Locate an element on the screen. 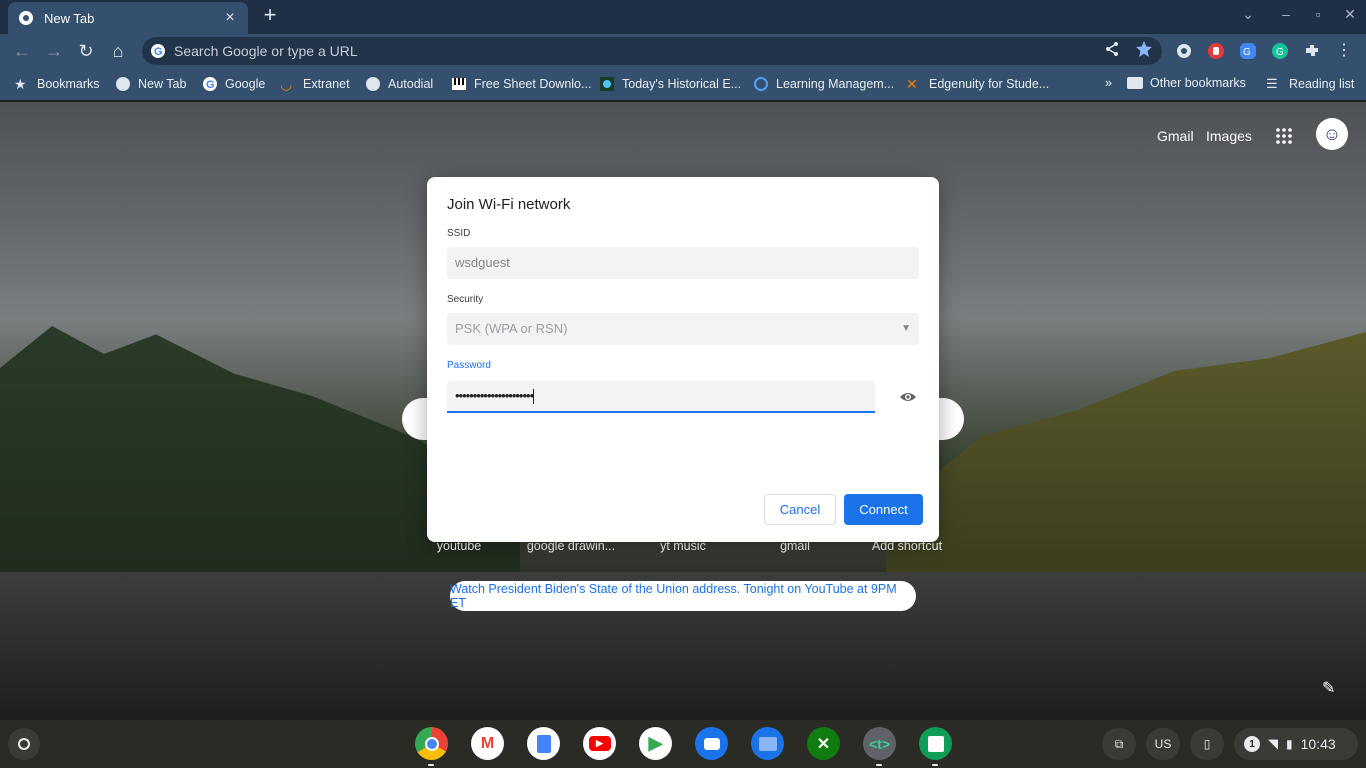 This screenshot has width=1366, height=768. dialog-title: Join Wi-Fi network is located at coordinates (509, 204).